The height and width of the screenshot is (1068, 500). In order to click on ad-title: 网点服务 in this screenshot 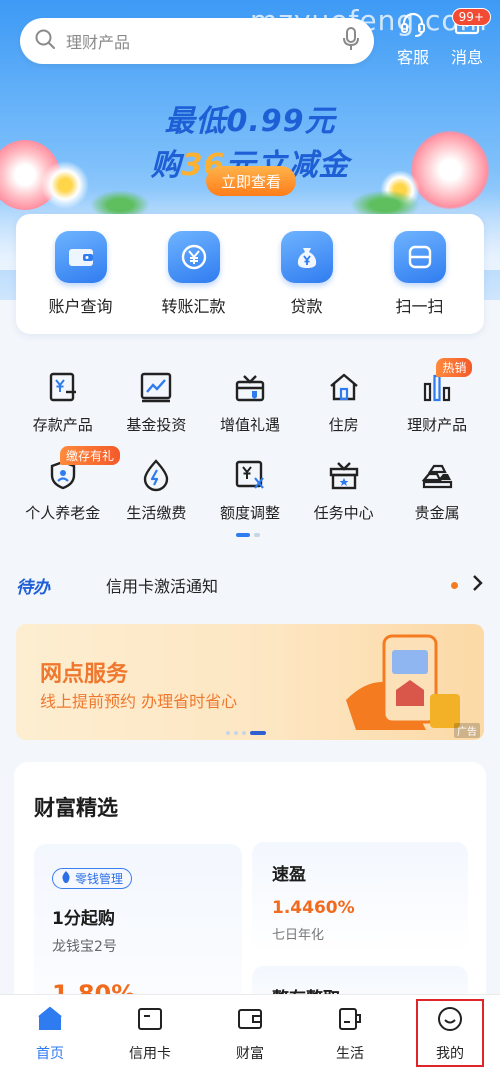, I will do `click(84, 674)`.